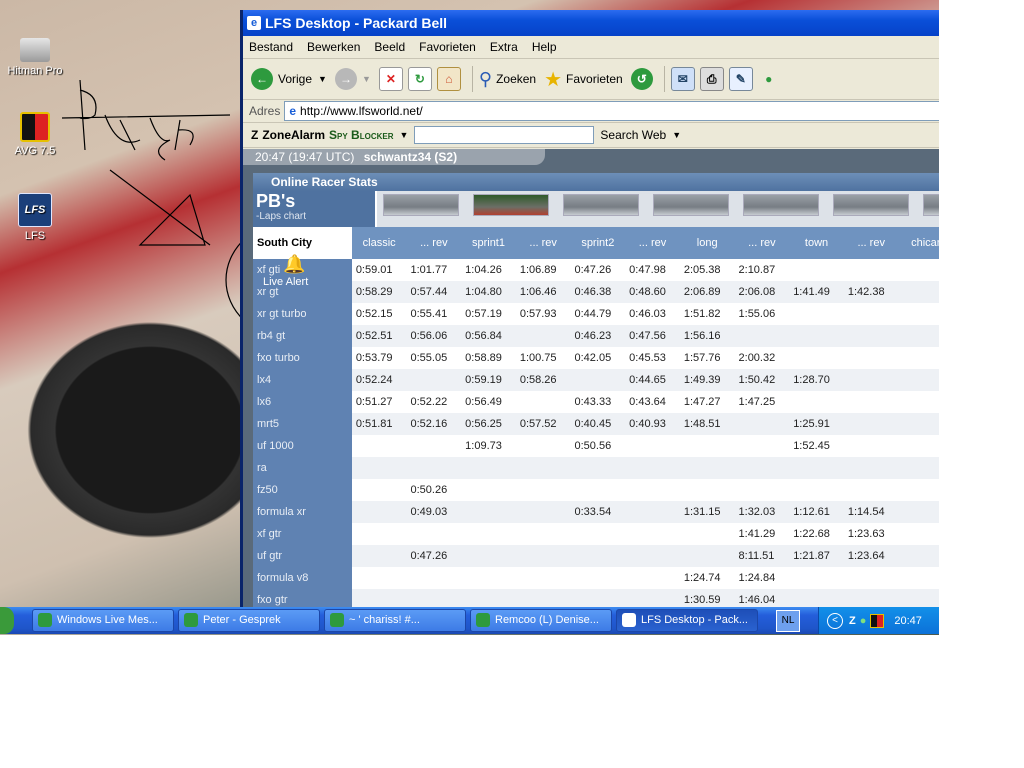 The width and height of the screenshot is (1024, 768). What do you see at coordinates (483, 620) in the screenshot?
I see `messenger-icon` at bounding box center [483, 620].